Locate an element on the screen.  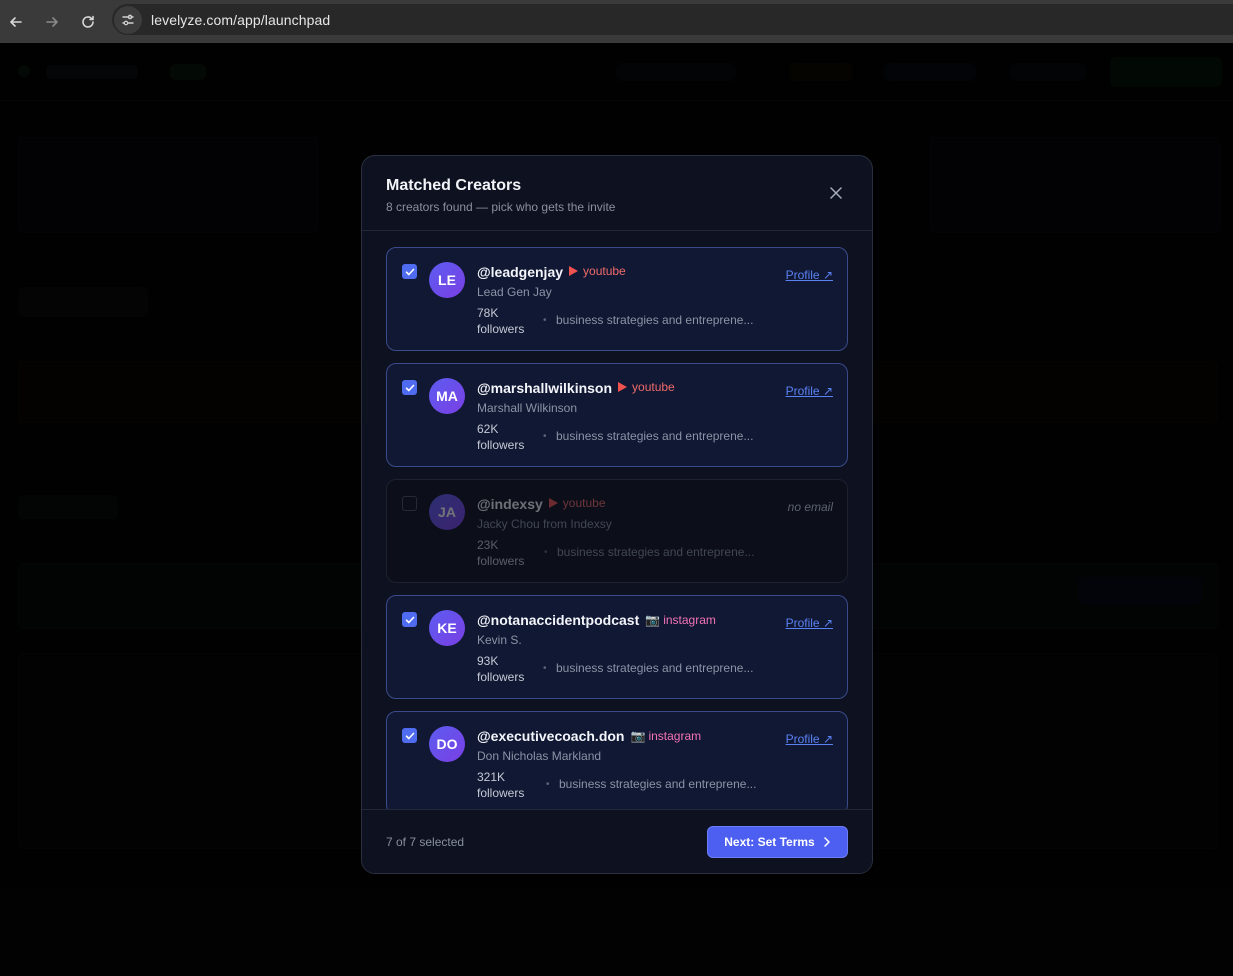
handle-text: @leadgenjay is located at coordinates (520, 272).